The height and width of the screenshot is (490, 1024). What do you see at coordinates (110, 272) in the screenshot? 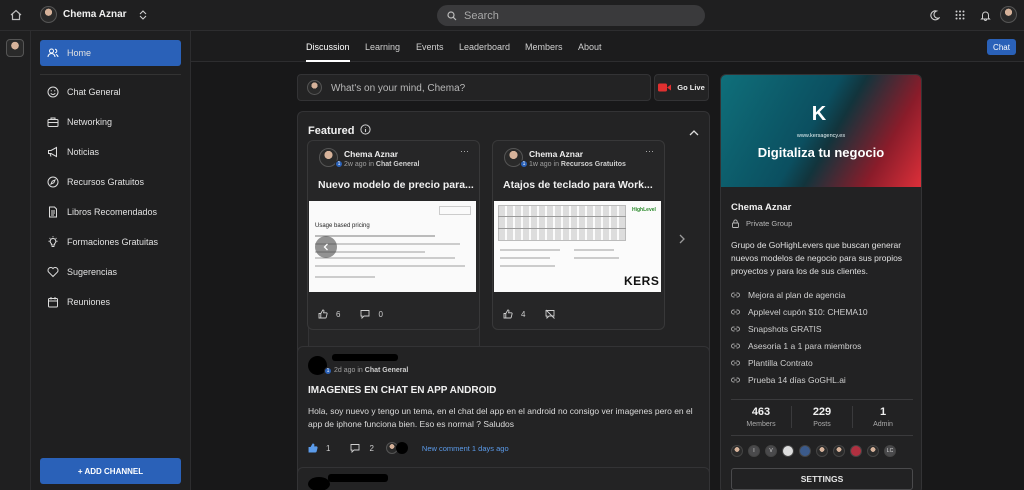
I see `sidebar-item-sugerencias: Sugerencias` at bounding box center [110, 272].